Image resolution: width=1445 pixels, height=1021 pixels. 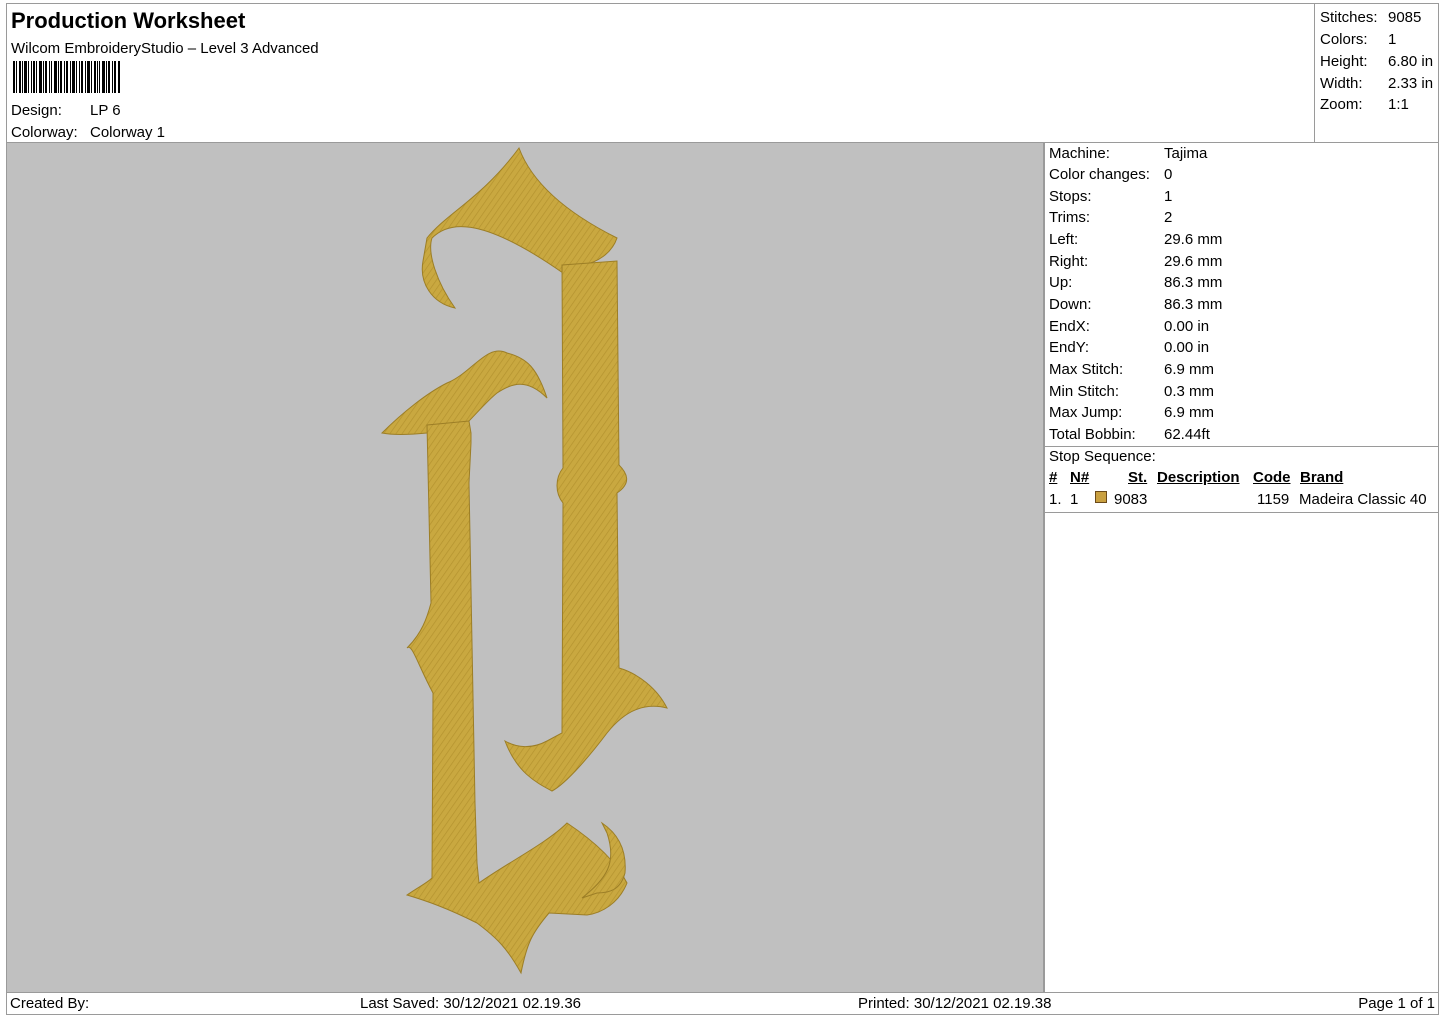 I want to click on thread-color-swatch, so click(x=1101, y=497).